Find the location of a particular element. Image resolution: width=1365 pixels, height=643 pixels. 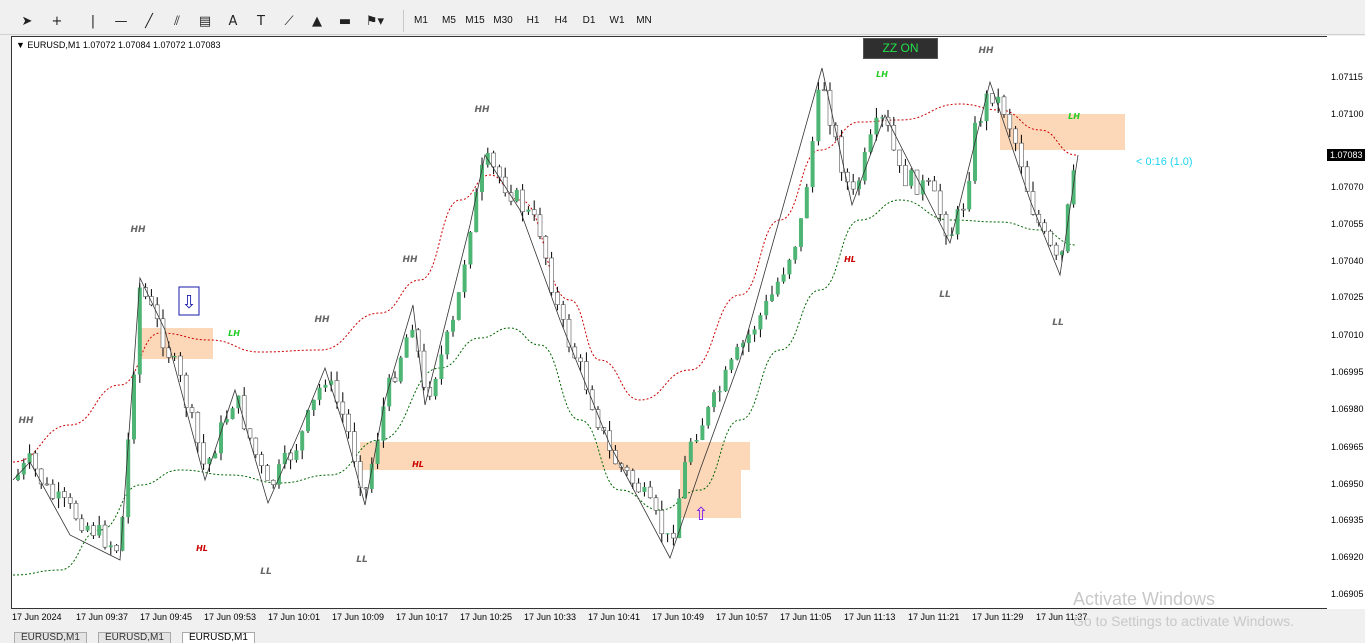

price-label: 1.06935 is located at coordinates (1347, 520).